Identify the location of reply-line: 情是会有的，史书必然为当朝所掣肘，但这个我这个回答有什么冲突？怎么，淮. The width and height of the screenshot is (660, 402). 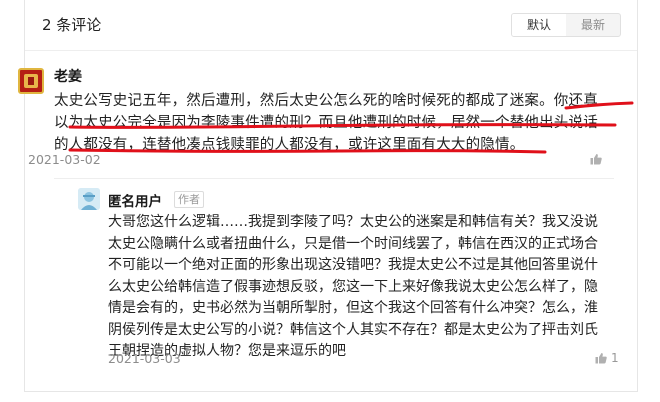
(353, 308).